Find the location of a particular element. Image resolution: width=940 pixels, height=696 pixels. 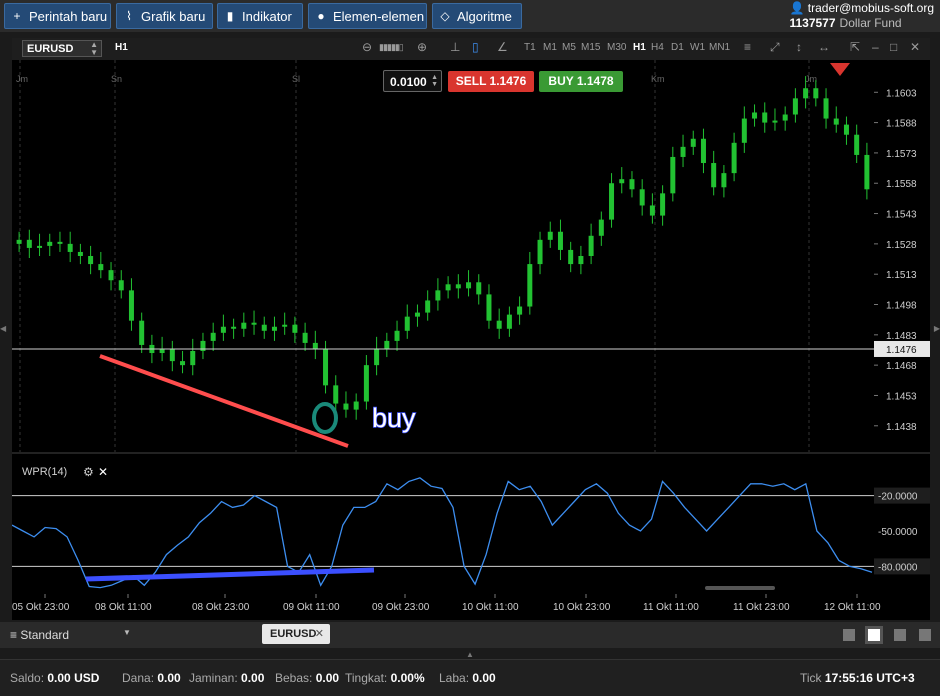

profile-select: ≡ Standard ▼ is located at coordinates (70, 635).